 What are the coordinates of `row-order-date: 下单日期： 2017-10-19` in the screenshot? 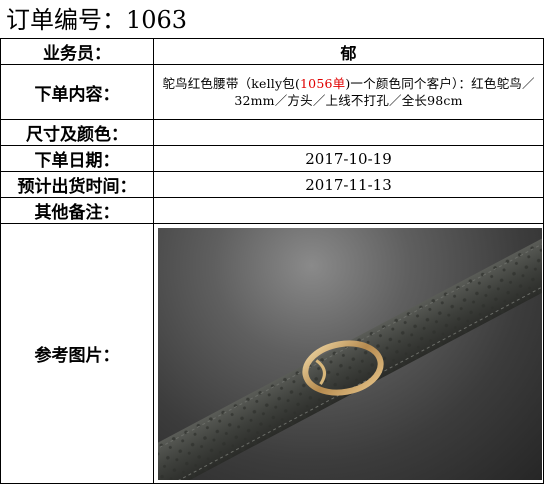 It's located at (272, 158).